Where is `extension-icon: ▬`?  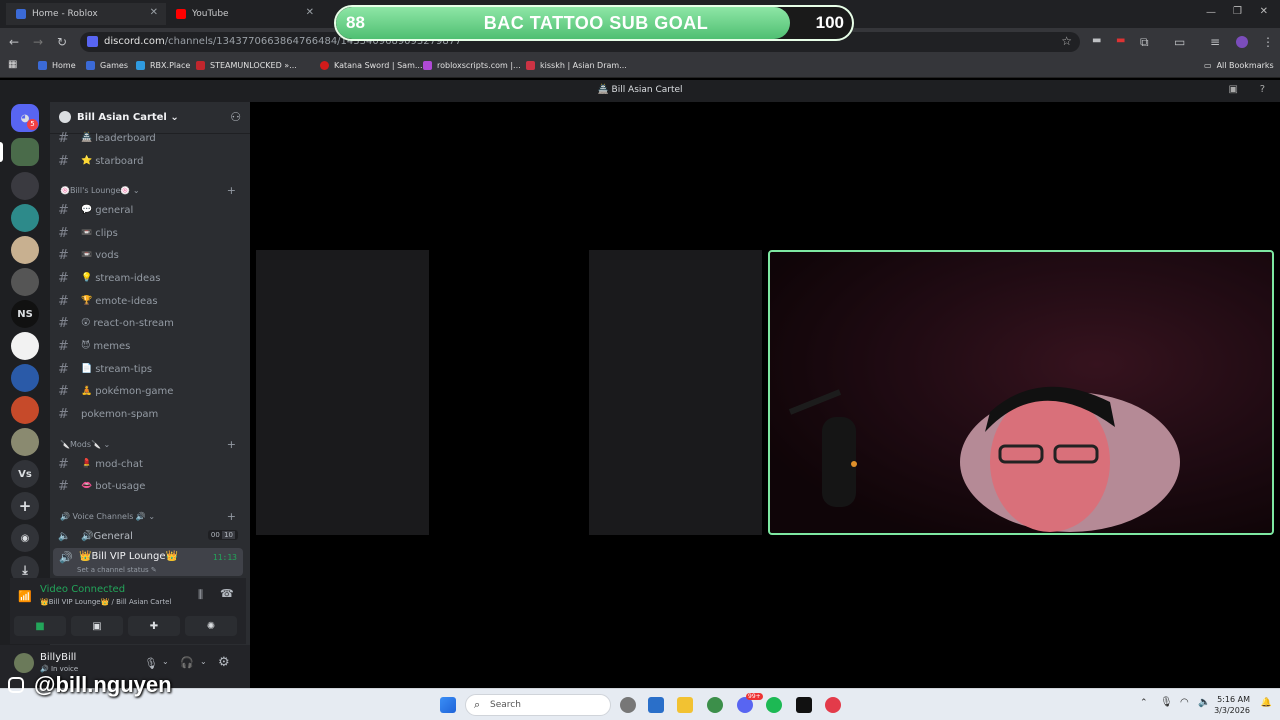 extension-icon: ▬ is located at coordinates (1096, 40).